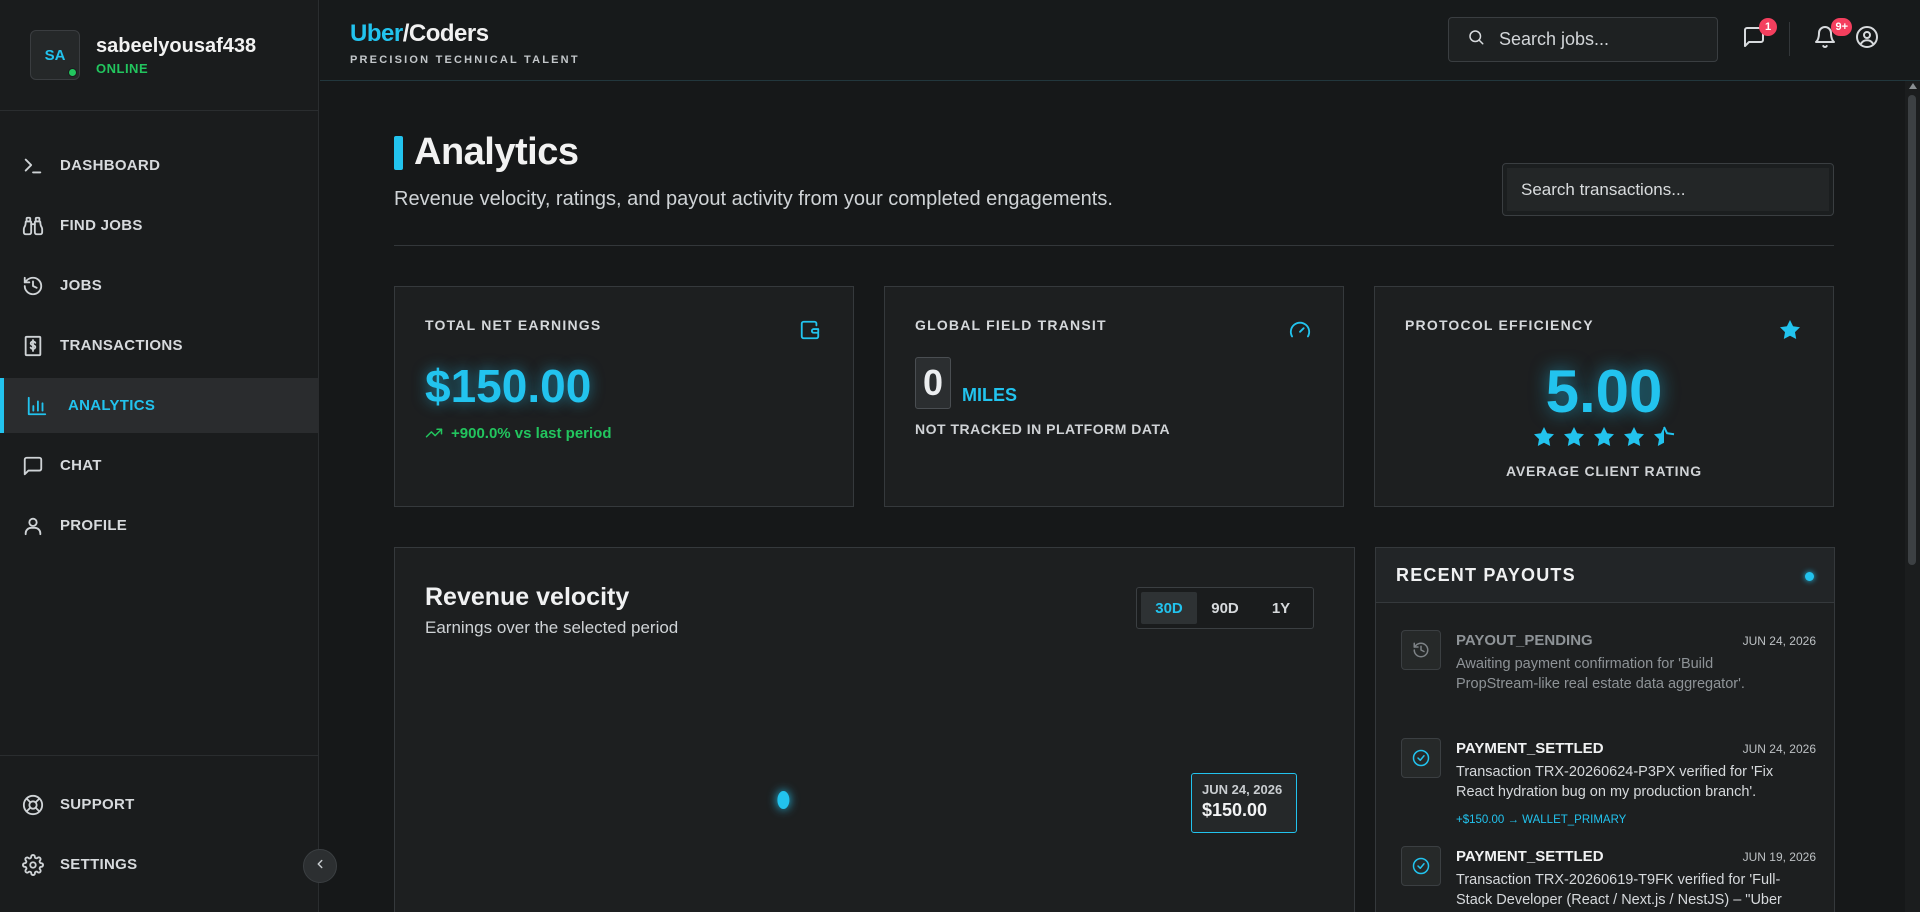  What do you see at coordinates (176, 45) in the screenshot?
I see `username: sabeelyousaf438` at bounding box center [176, 45].